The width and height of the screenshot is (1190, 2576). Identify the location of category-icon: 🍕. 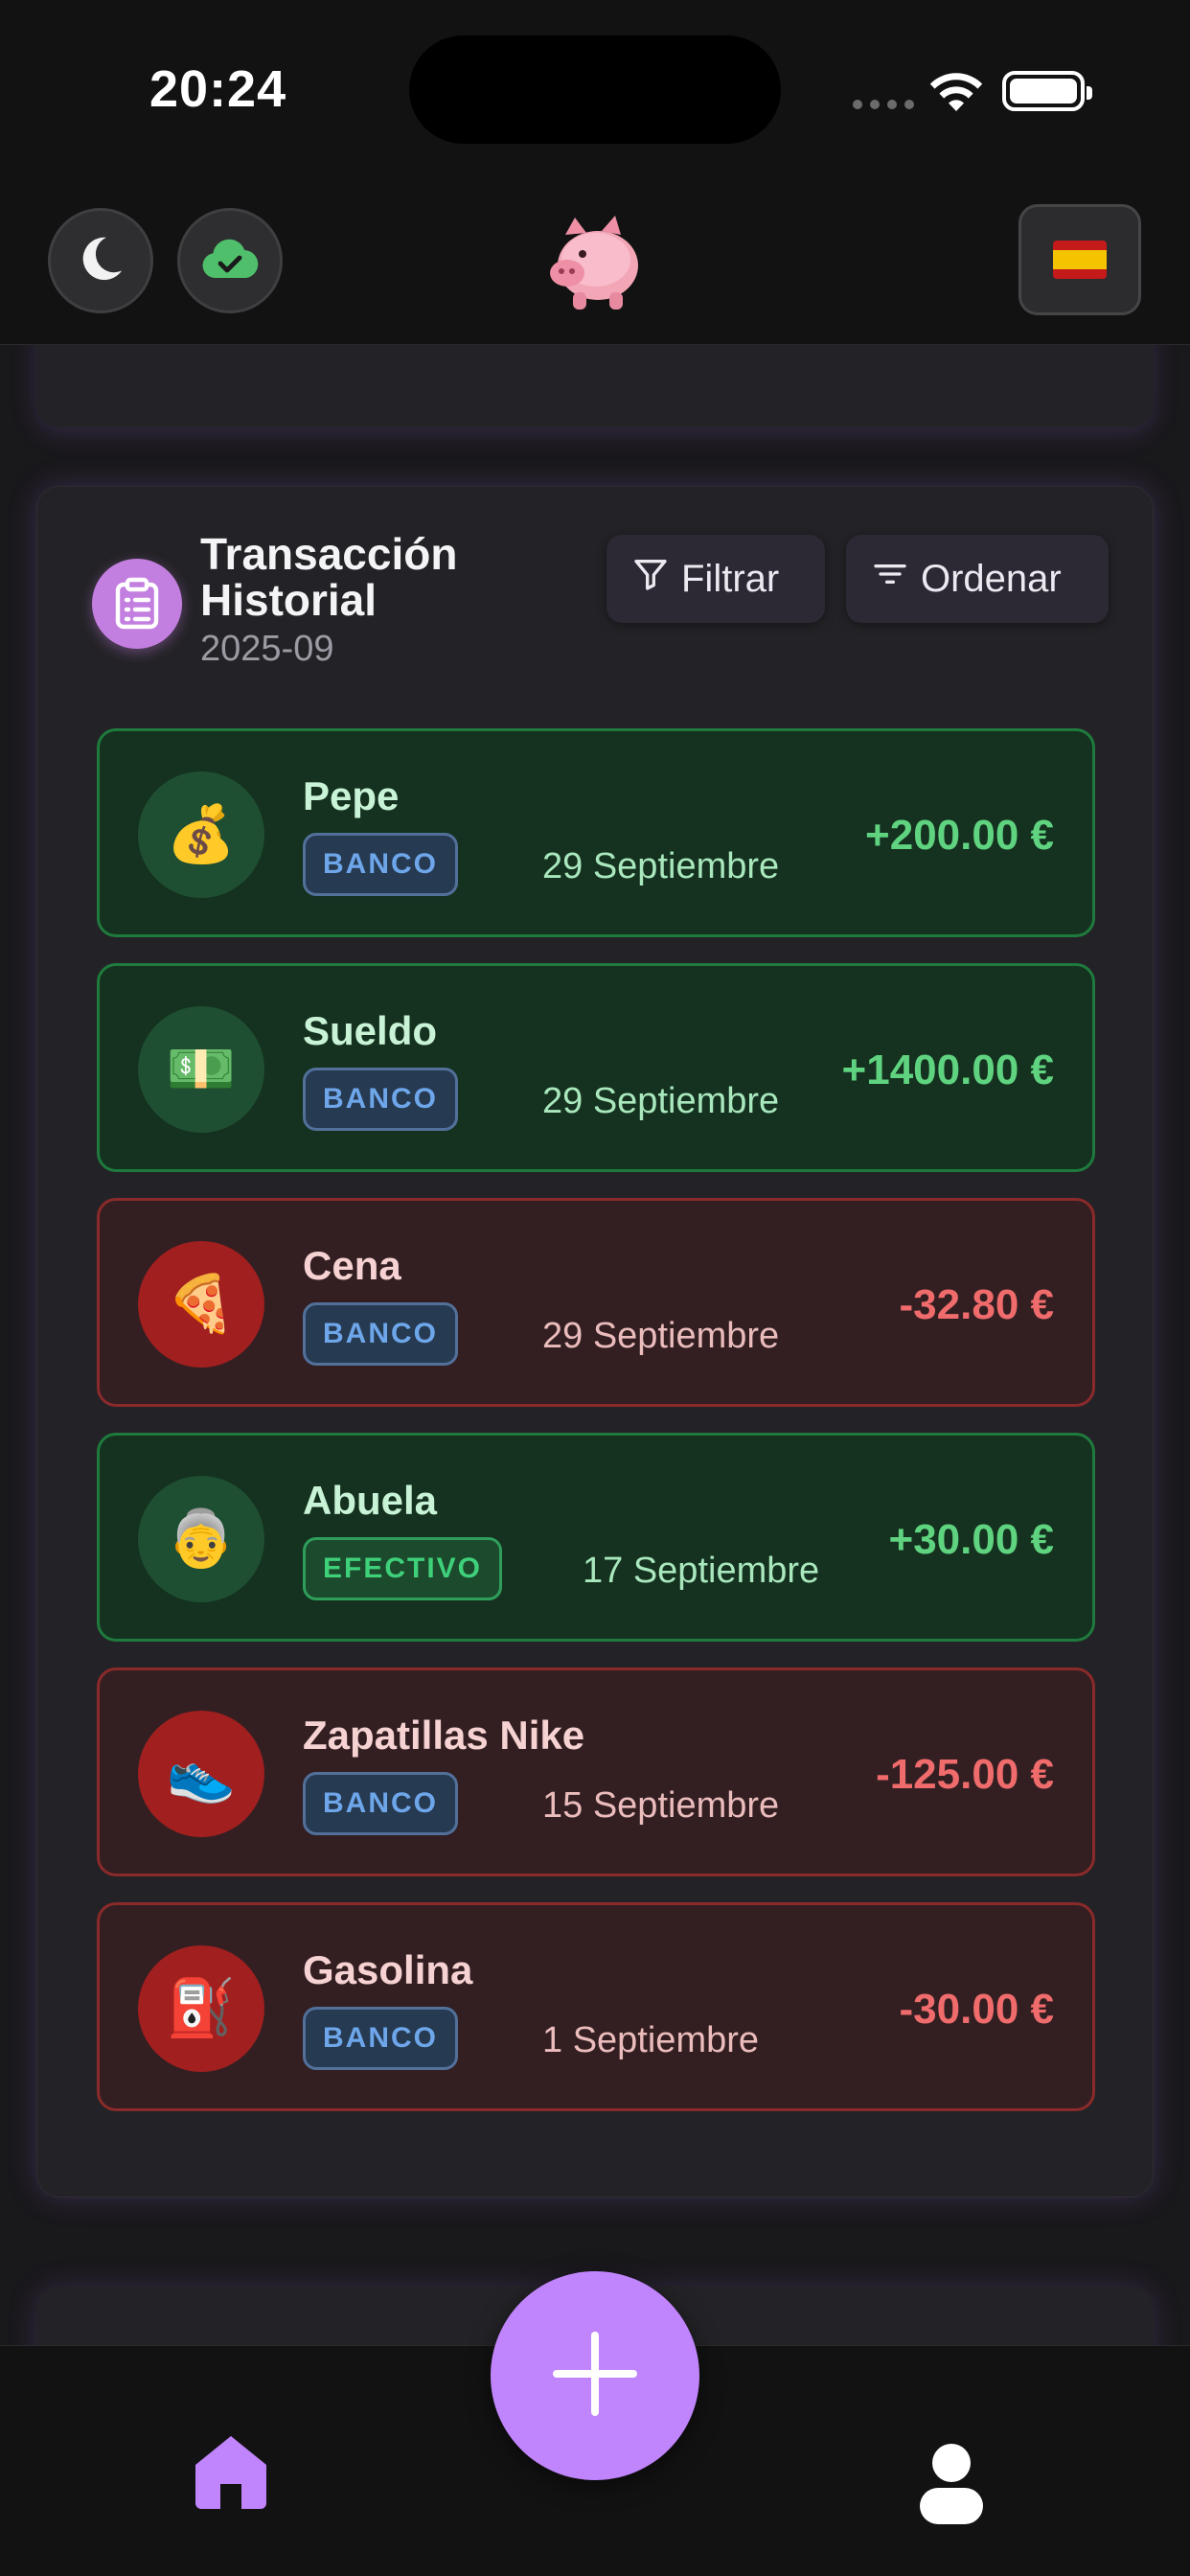
(201, 1304).